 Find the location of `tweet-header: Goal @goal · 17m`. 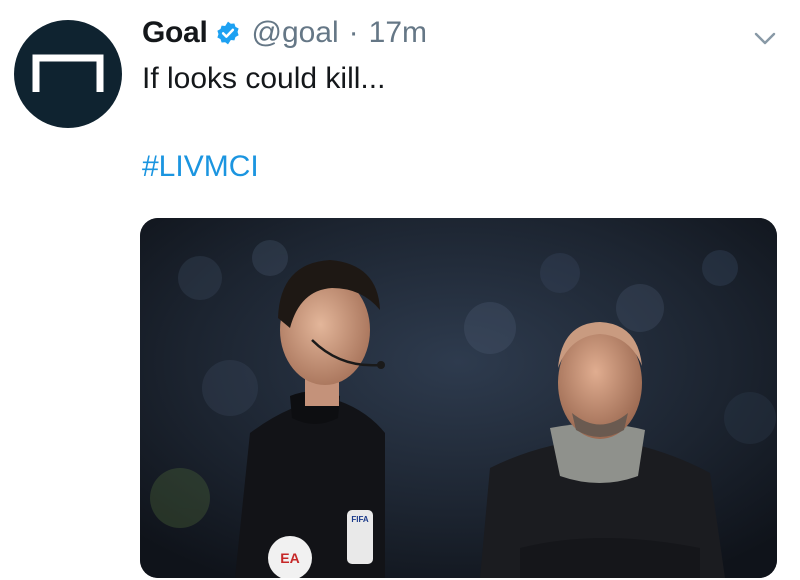

tweet-header: Goal @goal · 17m is located at coordinates (284, 33).